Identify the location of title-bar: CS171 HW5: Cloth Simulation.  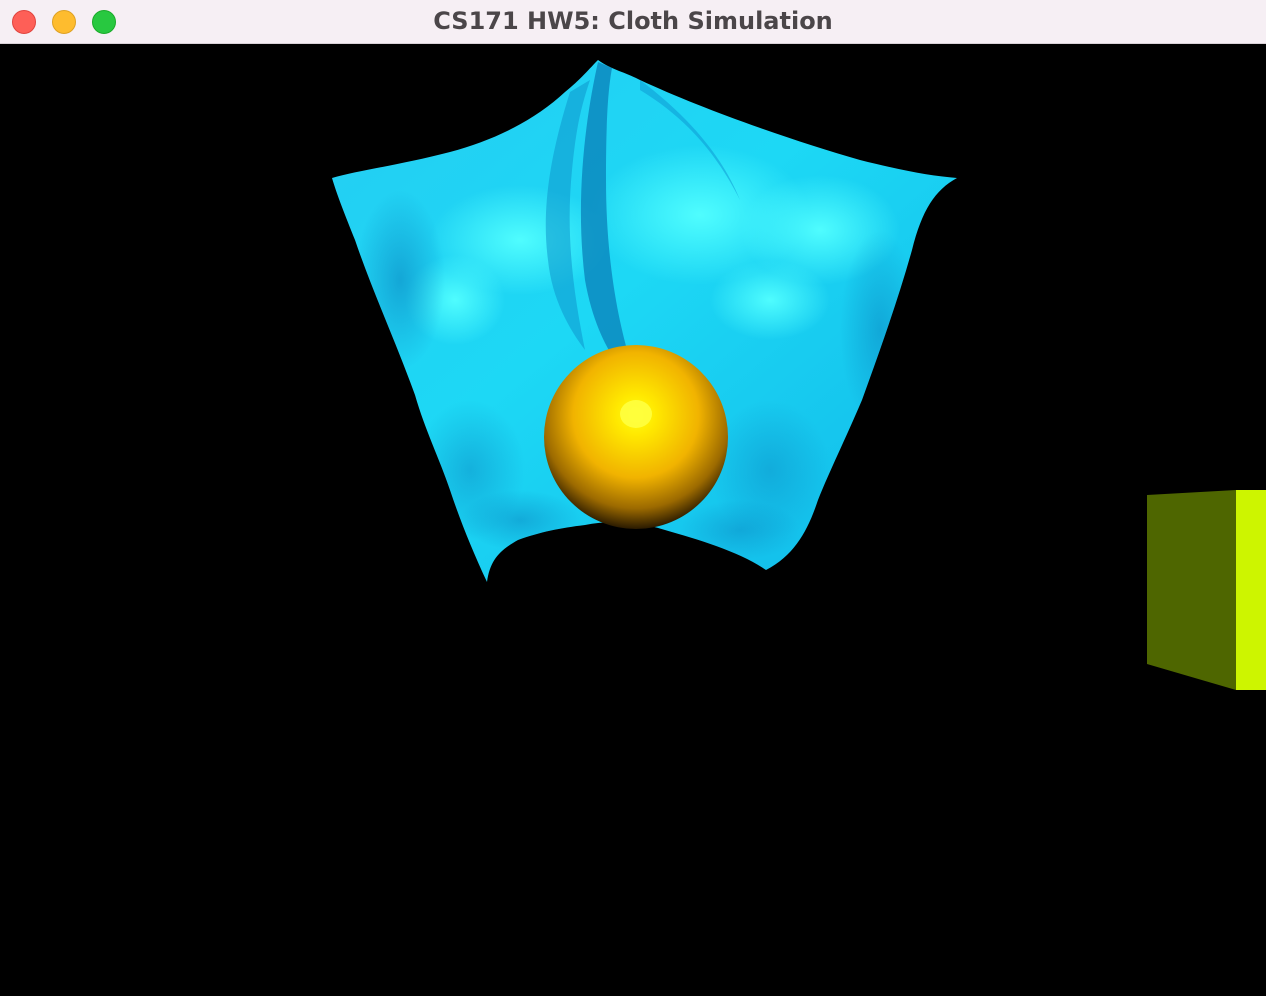
(633, 22).